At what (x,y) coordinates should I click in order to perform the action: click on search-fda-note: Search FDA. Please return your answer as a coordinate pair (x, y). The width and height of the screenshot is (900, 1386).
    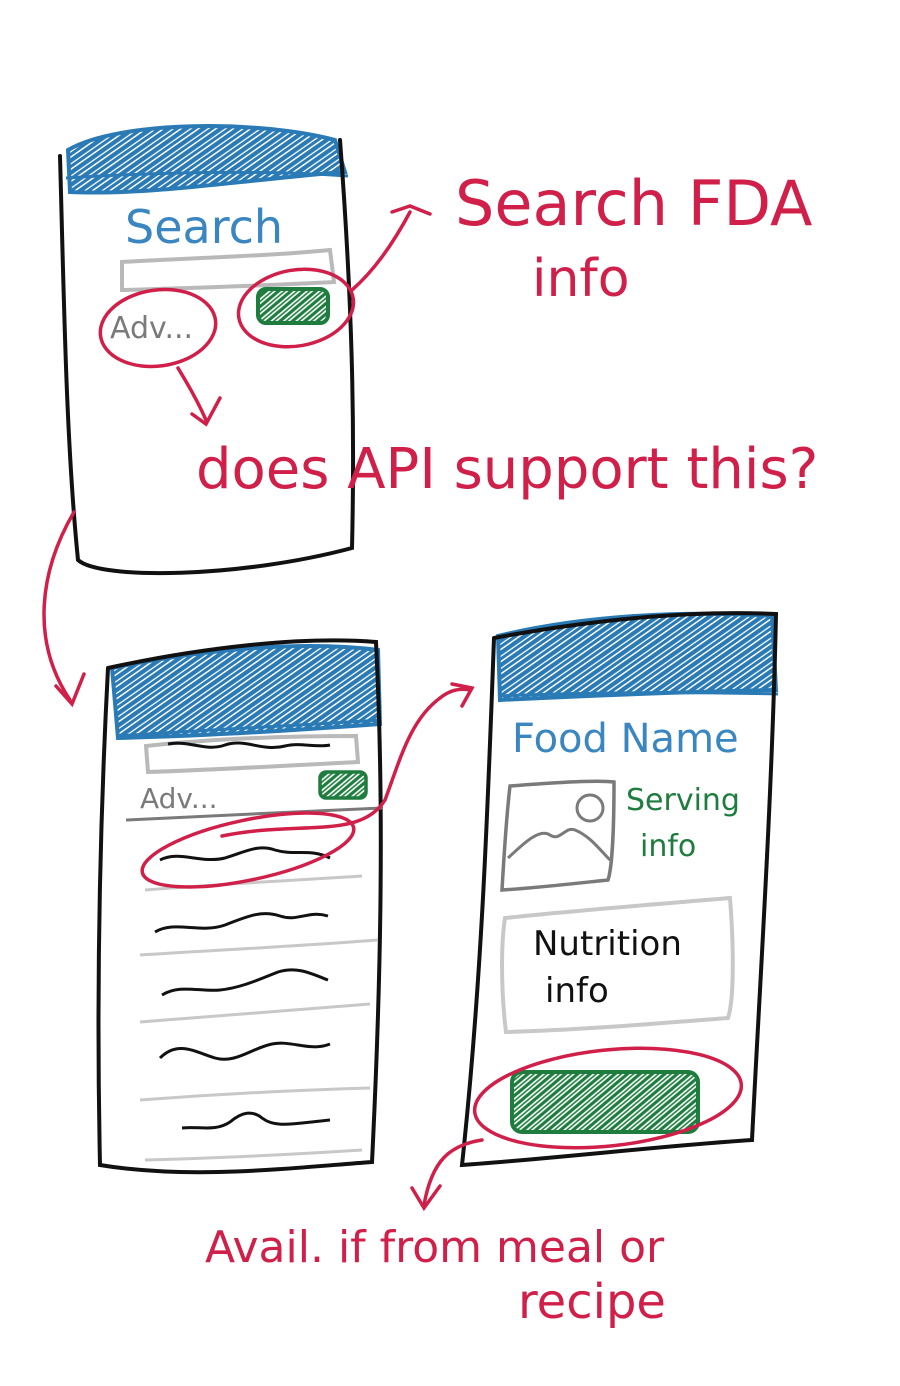
    Looking at the image, I should click on (633, 203).